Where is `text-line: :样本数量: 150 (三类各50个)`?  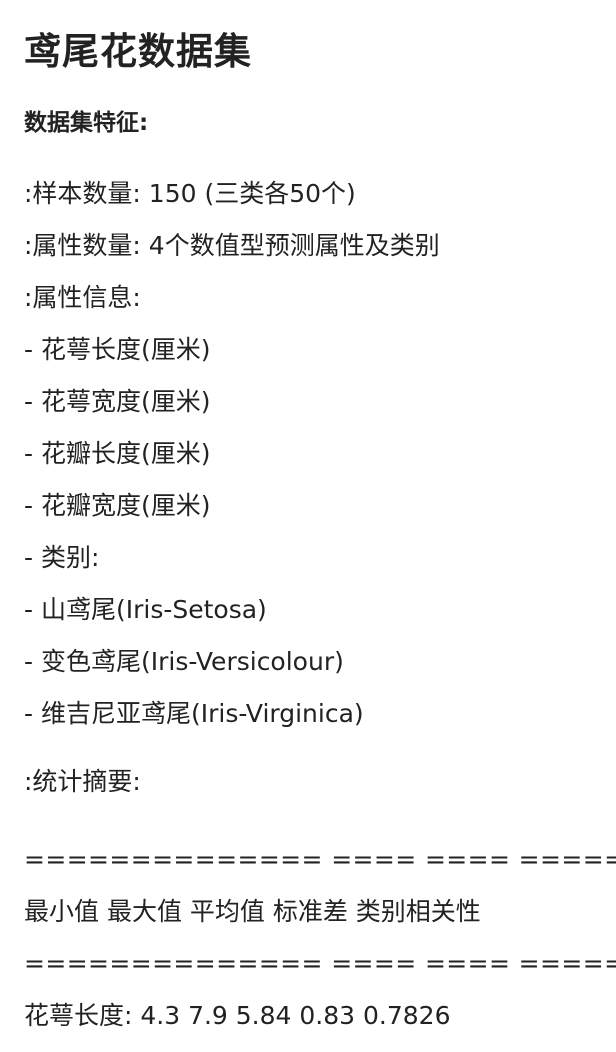 text-line: :样本数量: 150 (三类各50个) is located at coordinates (190, 193).